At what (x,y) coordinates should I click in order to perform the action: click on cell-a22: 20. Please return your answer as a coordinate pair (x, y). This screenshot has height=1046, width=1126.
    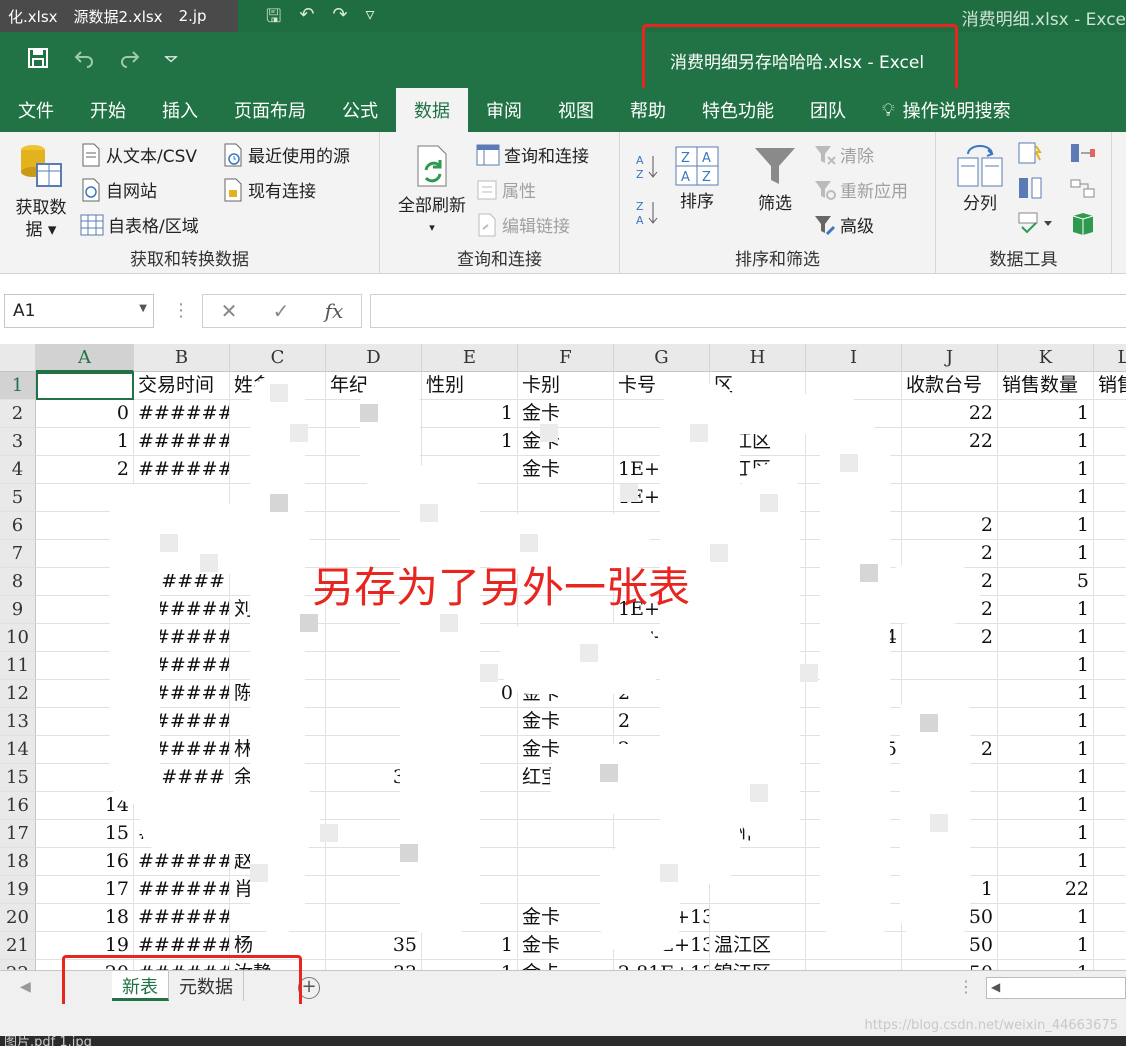
    Looking at the image, I should click on (85, 965).